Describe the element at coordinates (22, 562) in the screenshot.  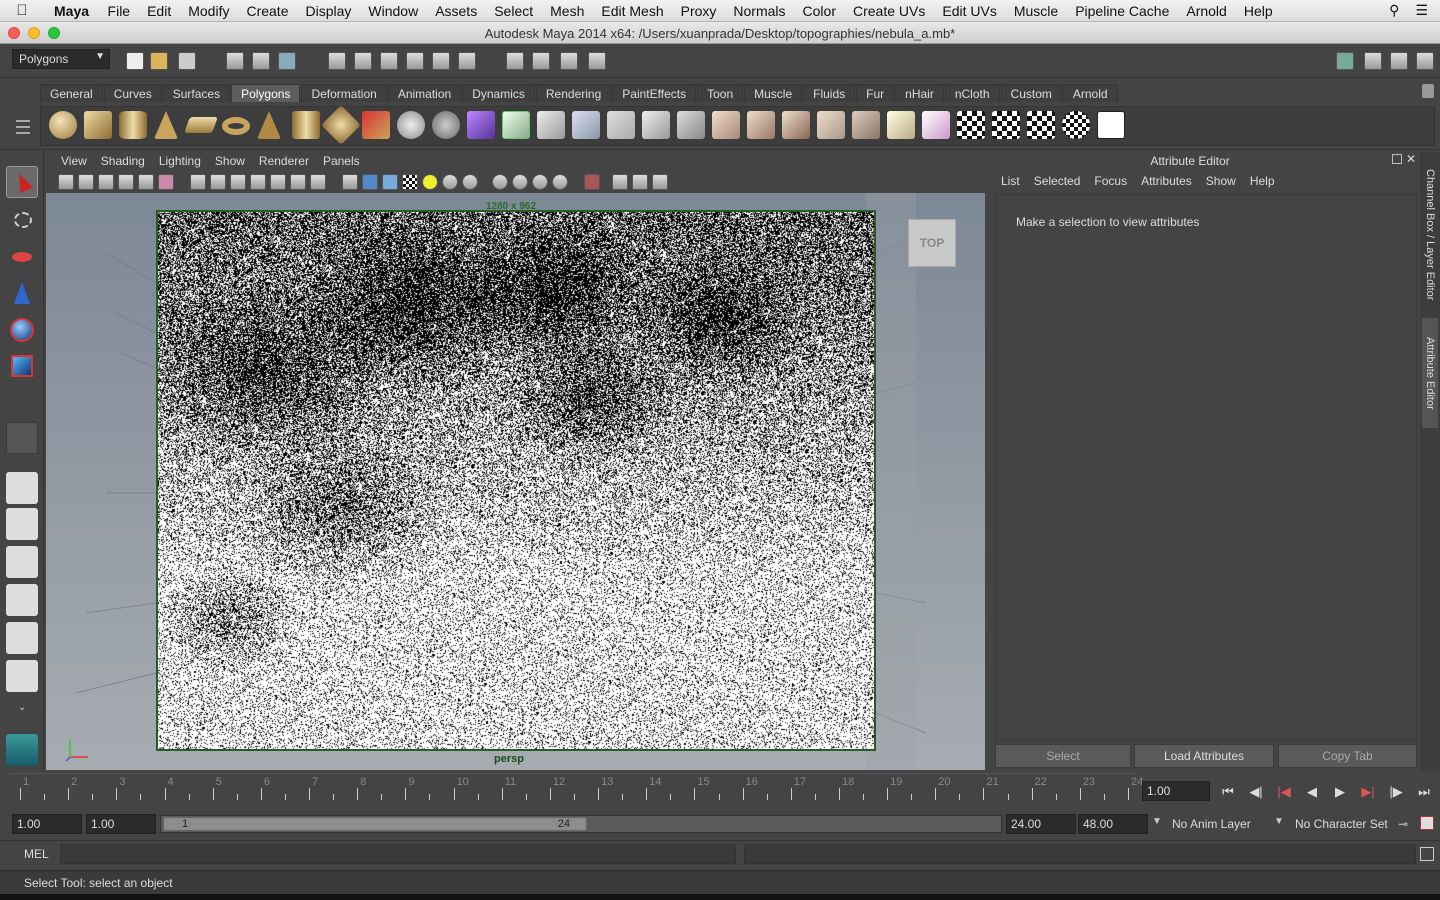
I see `persp-outliner-layout-icon` at that location.